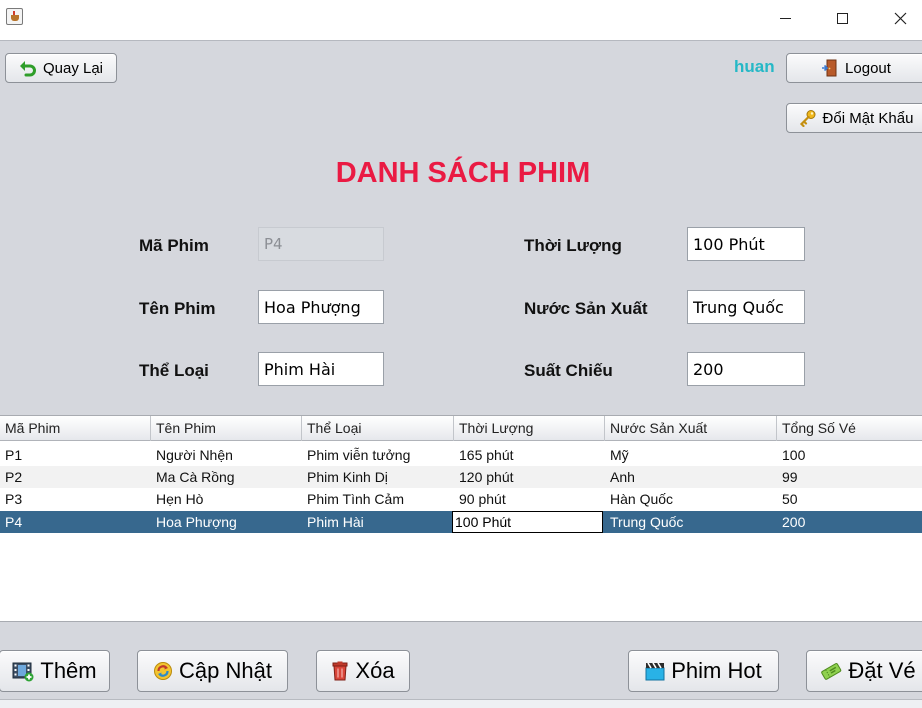 The image size is (922, 708). What do you see at coordinates (790, 477) in the screenshot?
I see `table-cell: 99` at bounding box center [790, 477].